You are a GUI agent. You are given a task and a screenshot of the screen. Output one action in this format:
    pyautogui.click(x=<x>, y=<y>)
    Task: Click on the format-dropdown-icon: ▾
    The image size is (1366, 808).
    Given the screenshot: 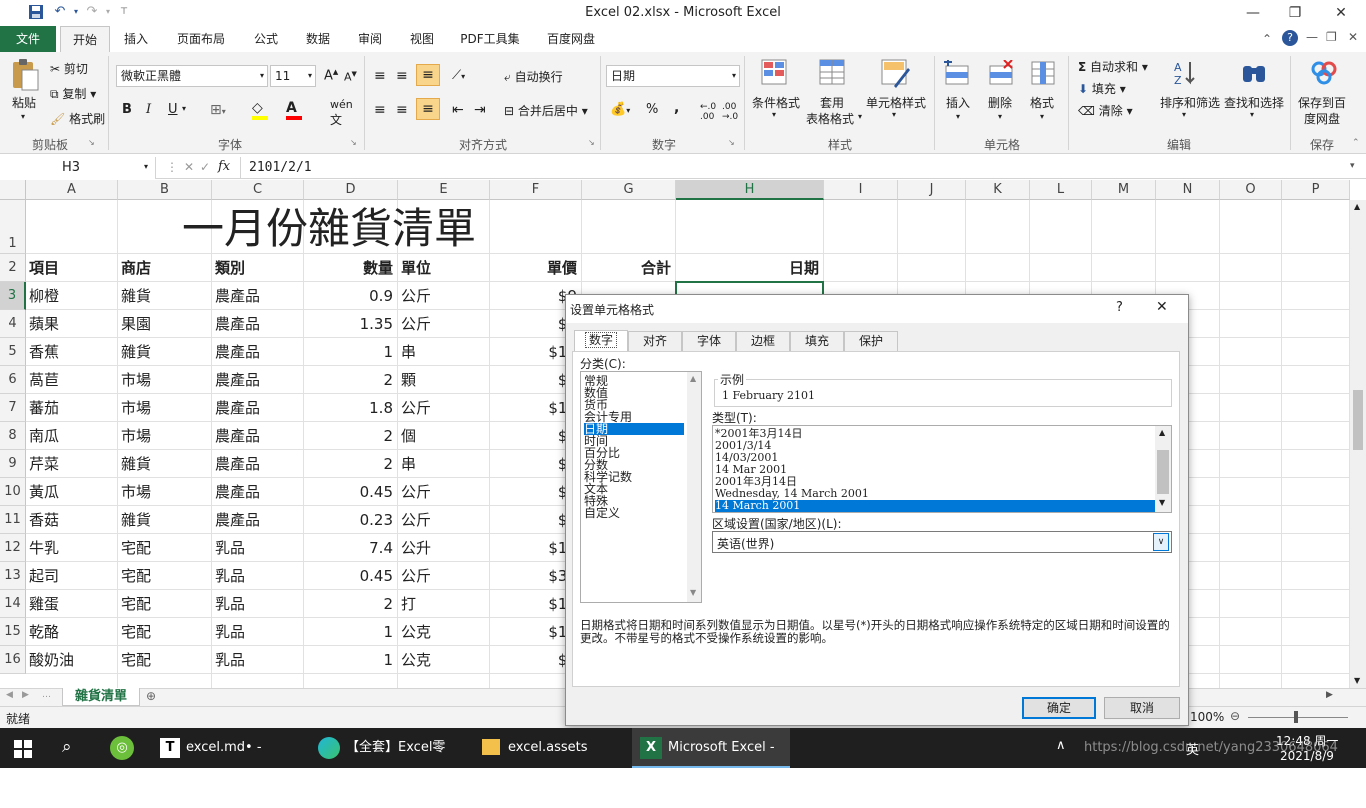 What is the action you would take?
    pyautogui.click(x=1042, y=116)
    